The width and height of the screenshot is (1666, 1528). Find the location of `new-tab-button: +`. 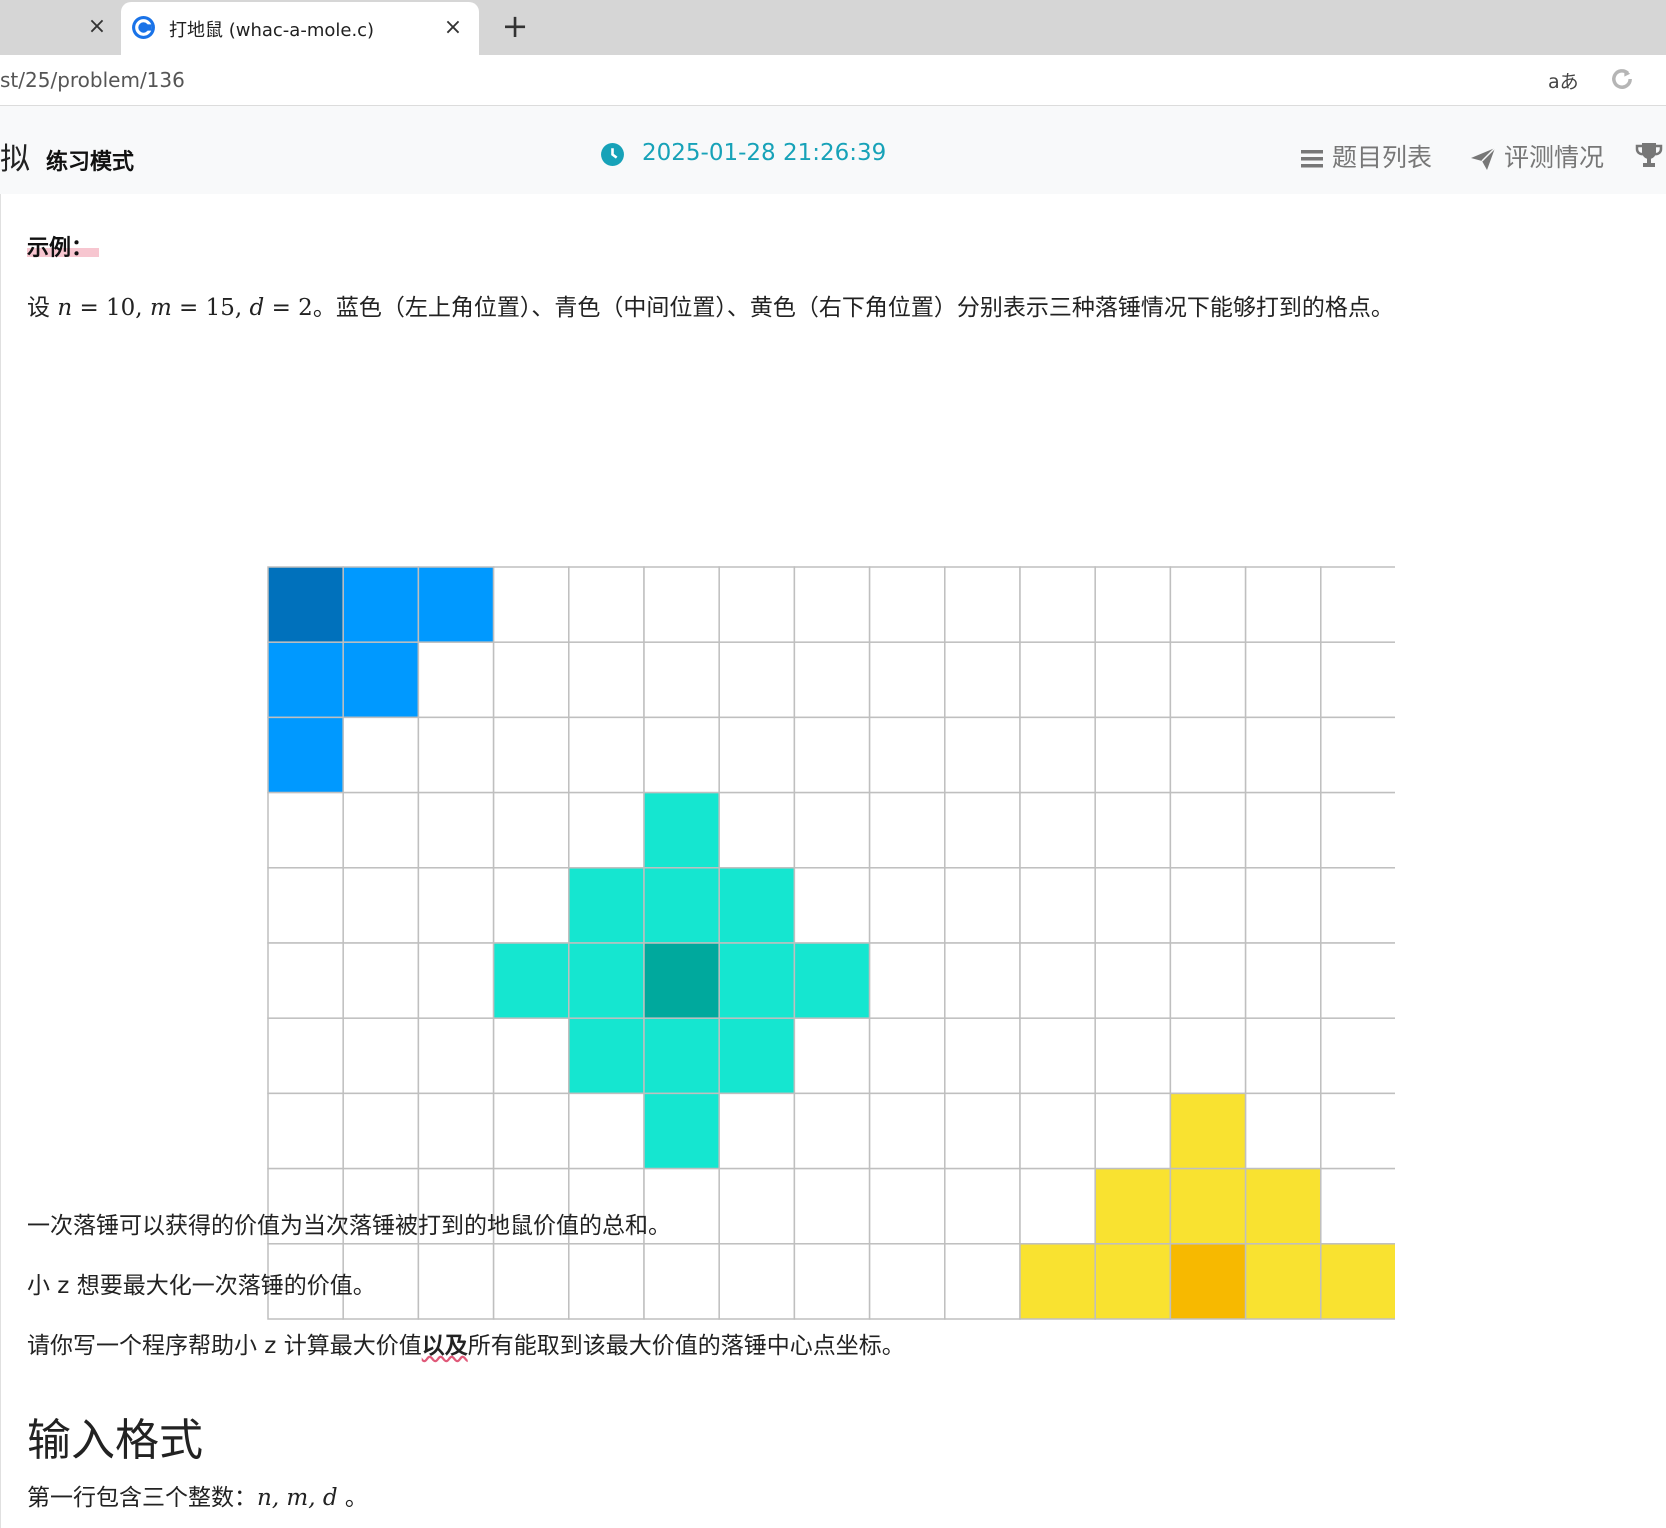

new-tab-button: + is located at coordinates (515, 26).